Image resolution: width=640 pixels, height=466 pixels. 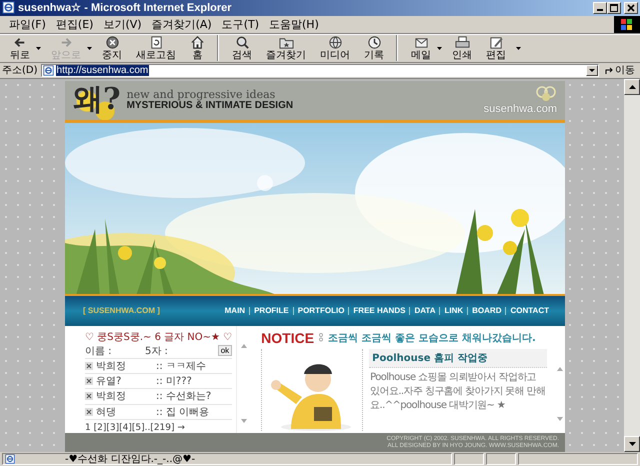 I want to click on slogan: MYSTERIOUS & INTIMATE DESIGN, so click(x=210, y=106).